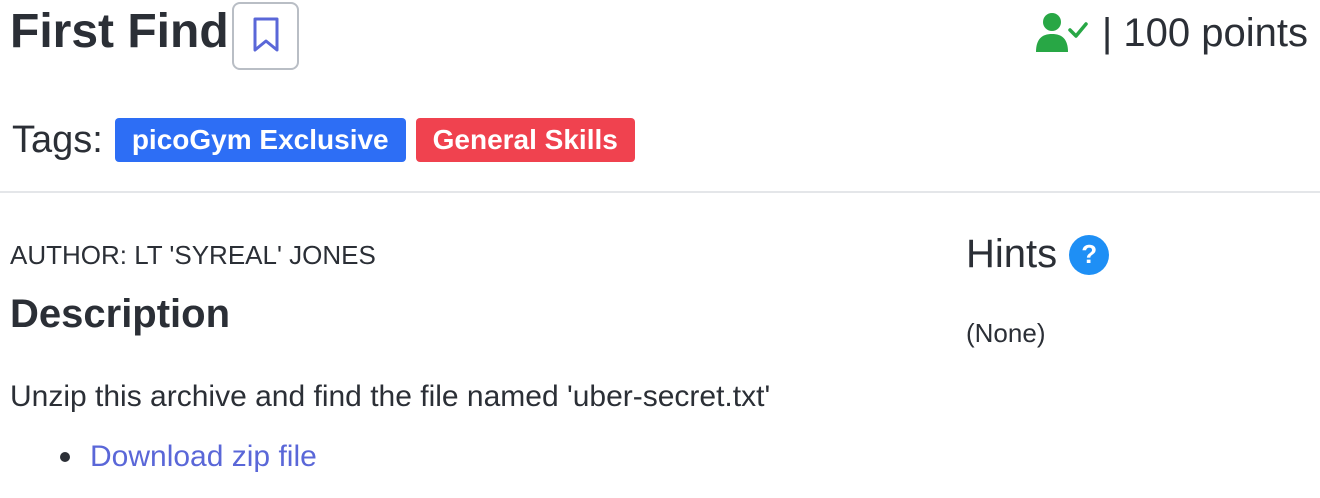  What do you see at coordinates (1012, 254) in the screenshot?
I see `hints-title: Hints` at bounding box center [1012, 254].